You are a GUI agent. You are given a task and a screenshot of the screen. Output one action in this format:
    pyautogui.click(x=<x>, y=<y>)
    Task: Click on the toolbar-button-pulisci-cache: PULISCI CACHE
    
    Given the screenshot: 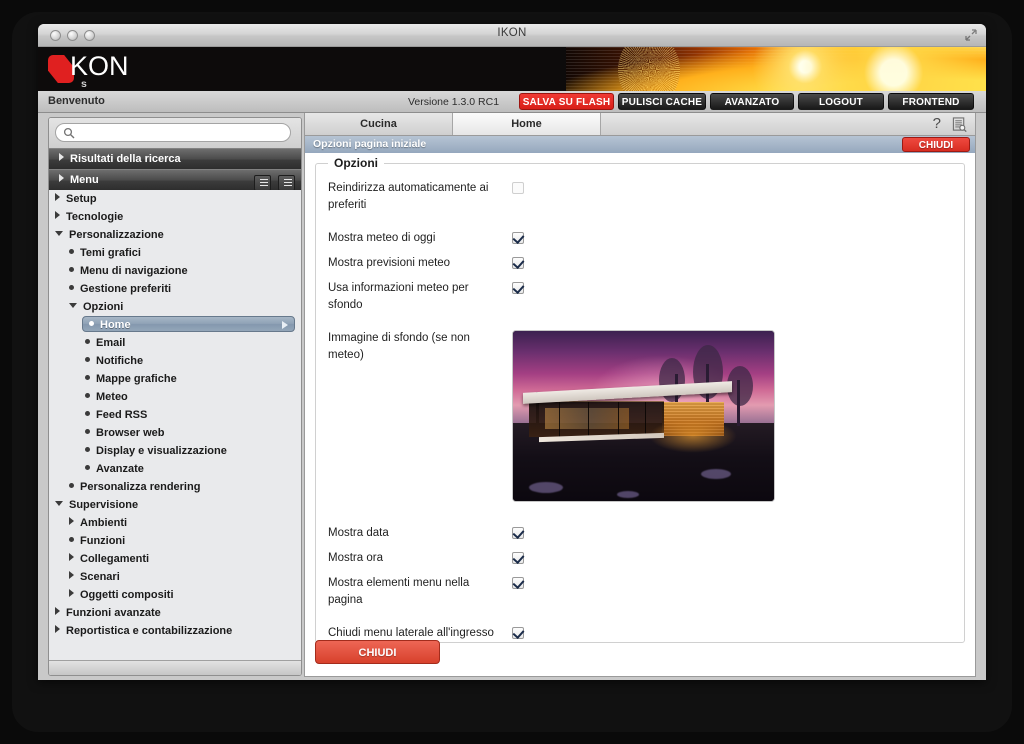 What is the action you would take?
    pyautogui.click(x=662, y=101)
    